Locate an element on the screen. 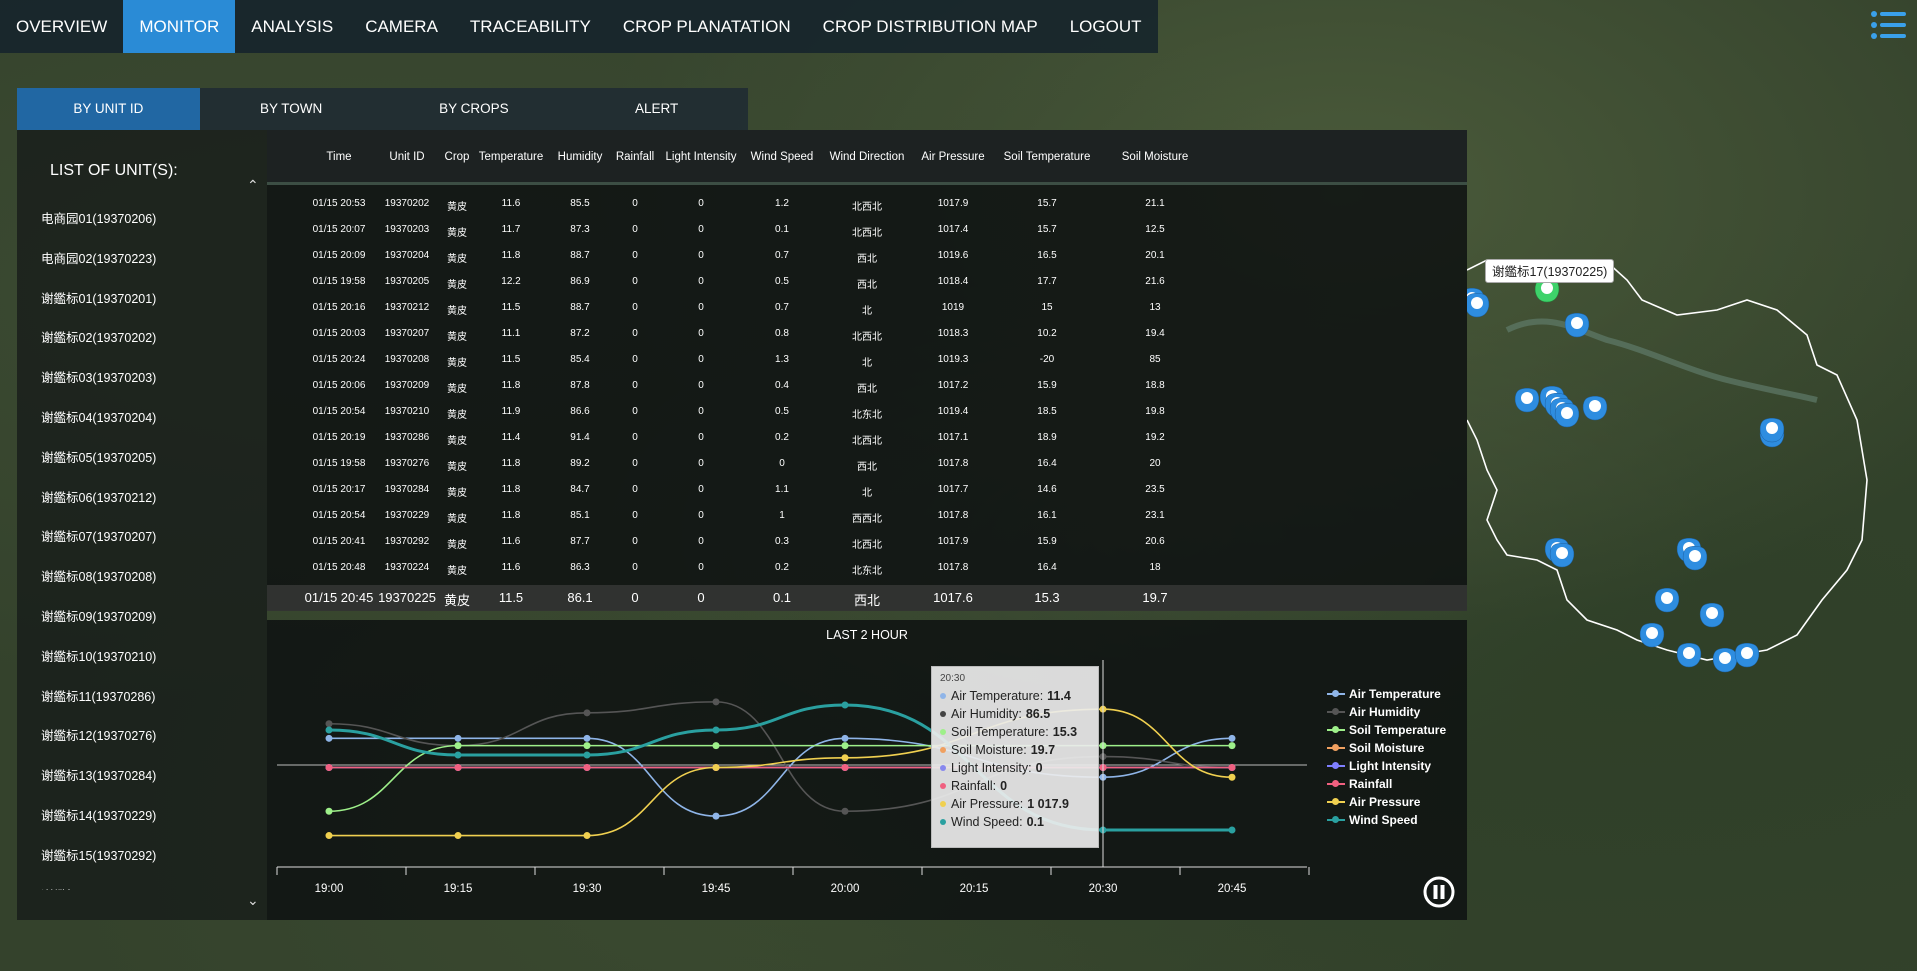 This screenshot has height=971, width=1917. unit-list-item: 电商园01(19370206) is located at coordinates (146, 220).